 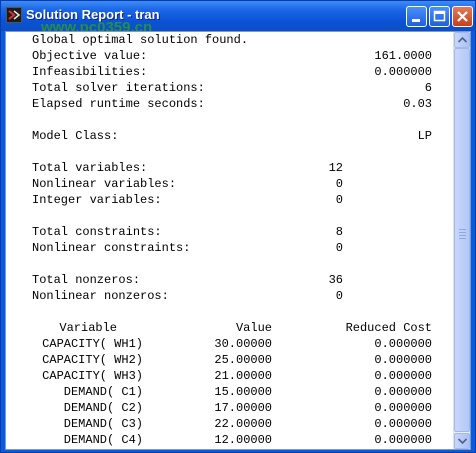 What do you see at coordinates (92, 360) in the screenshot?
I see `row-variable: CAPACITY( WH2)` at bounding box center [92, 360].